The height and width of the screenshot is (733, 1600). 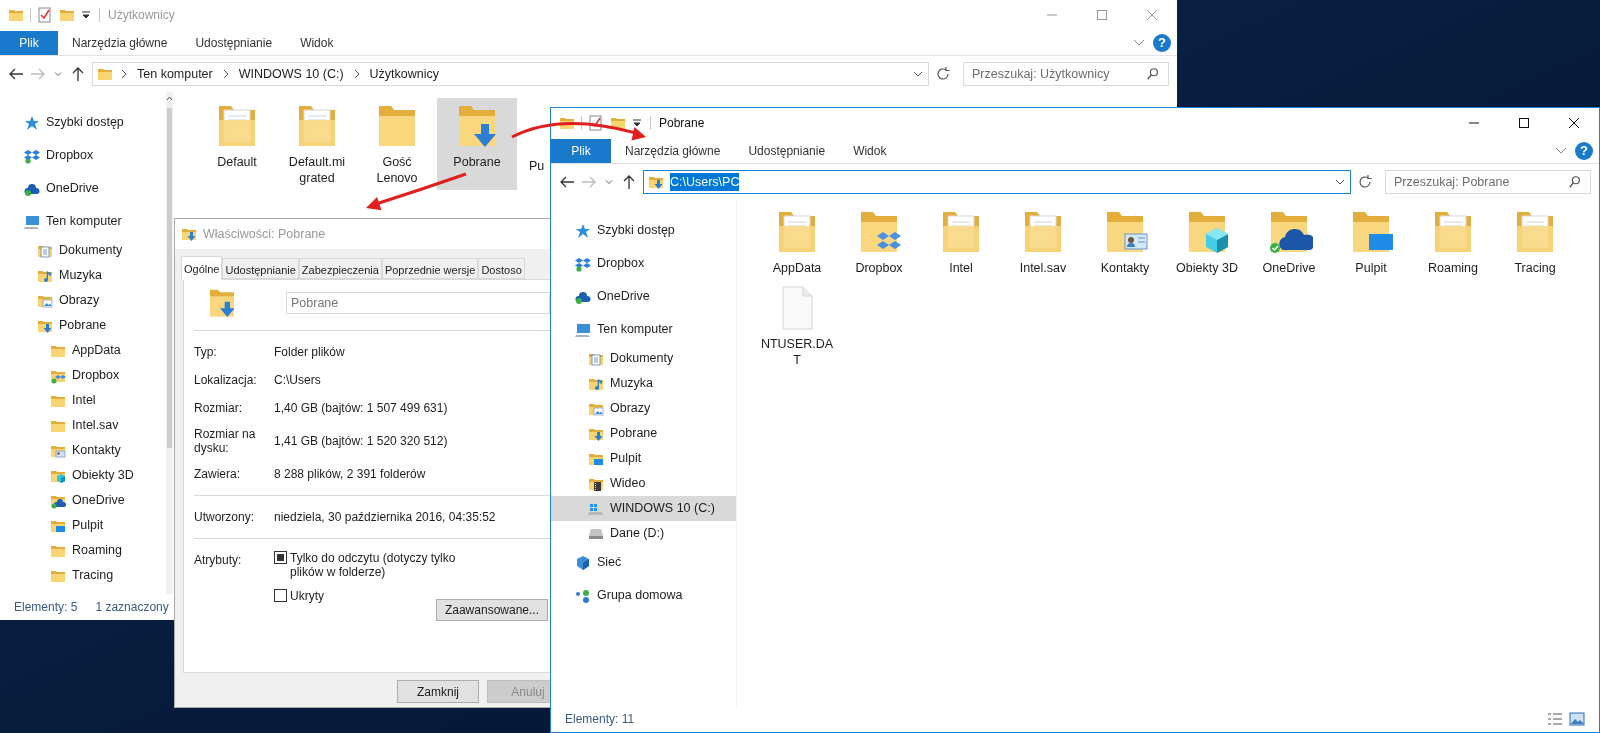 I want to click on scrollbar, so click(x=169, y=343).